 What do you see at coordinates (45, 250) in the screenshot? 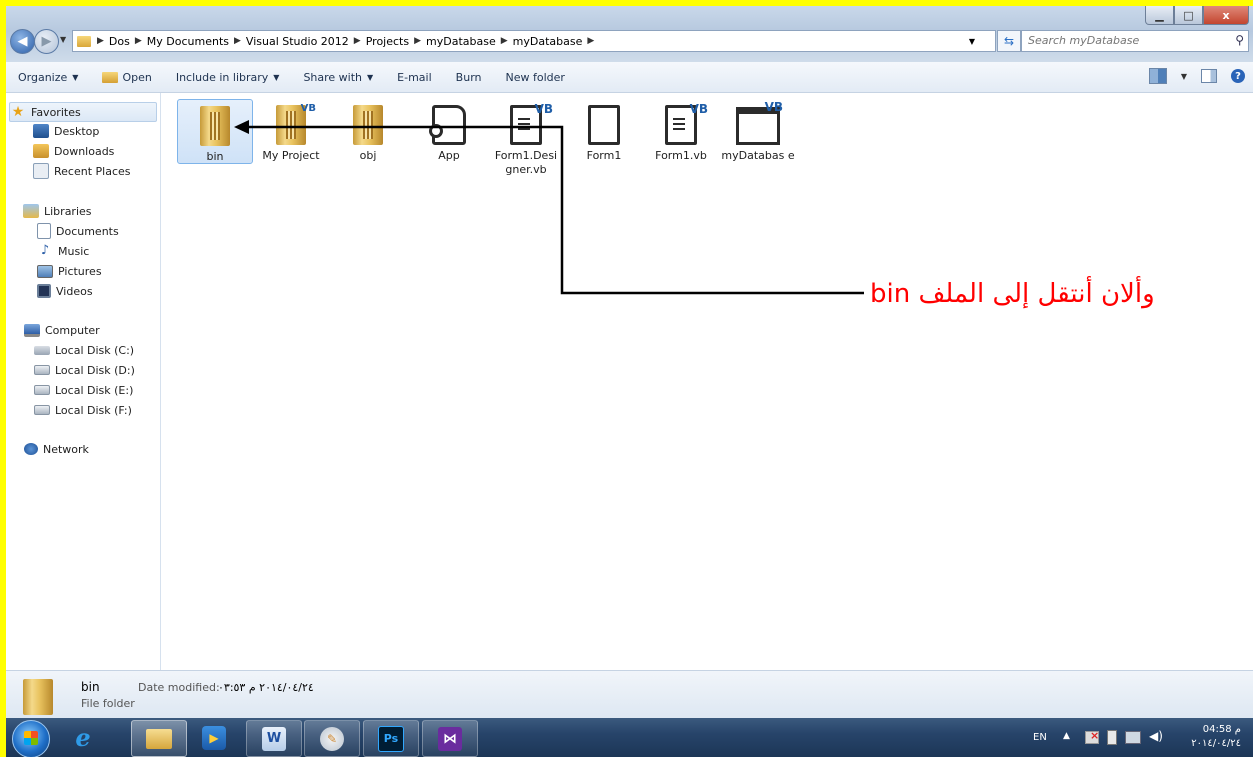
I see `music-icon: ♪` at bounding box center [45, 250].